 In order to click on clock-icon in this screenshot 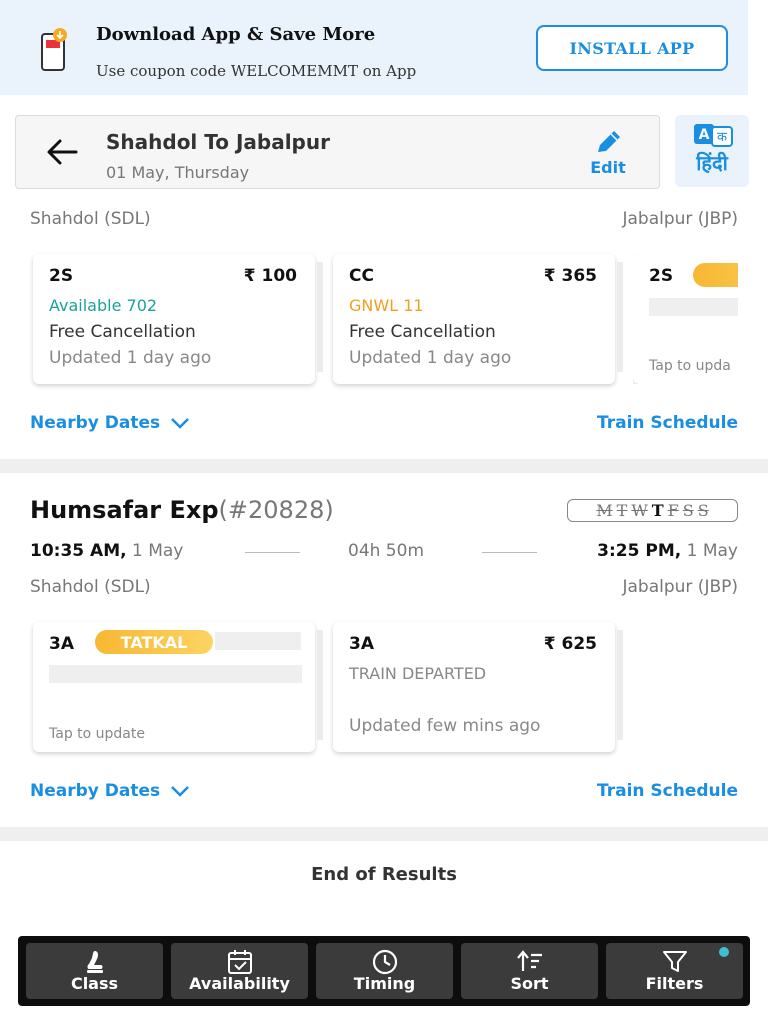, I will do `click(384, 962)`.